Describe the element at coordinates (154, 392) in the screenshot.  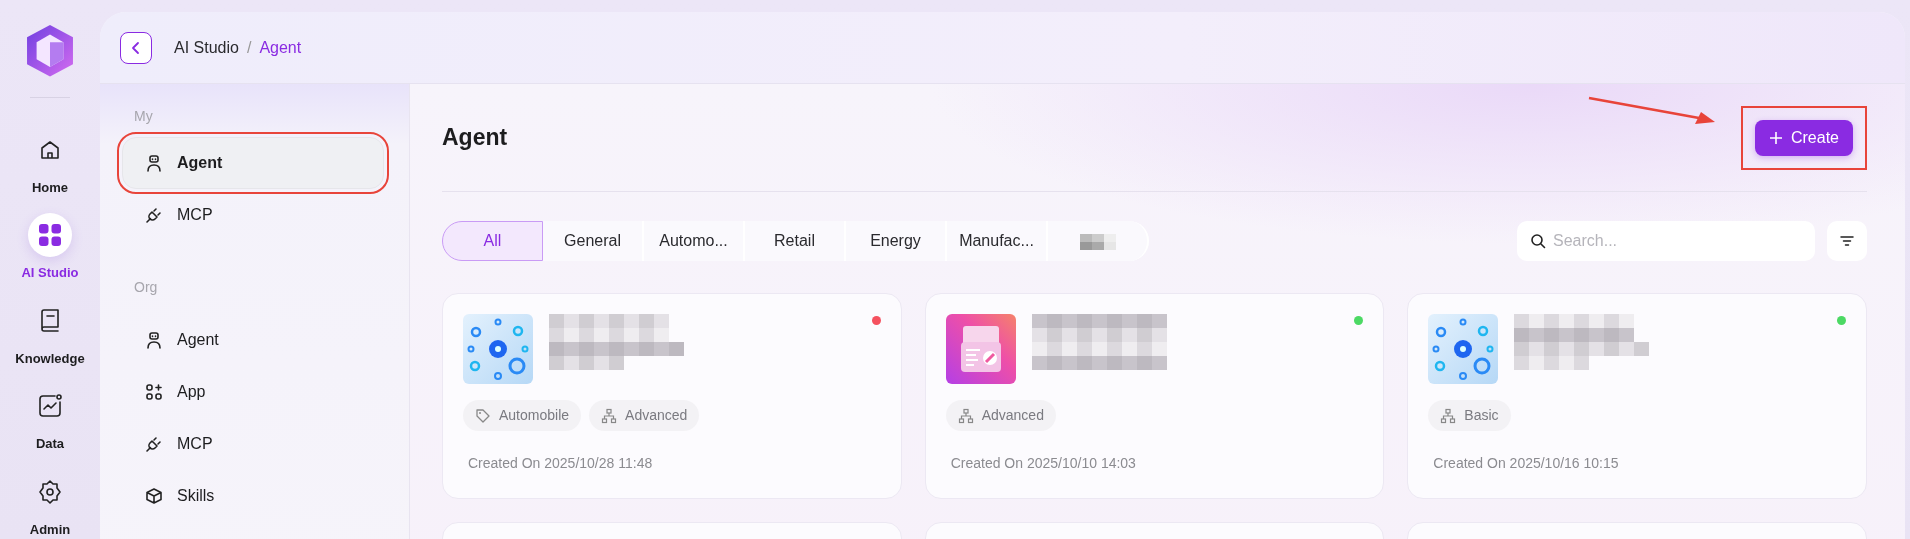
I see `apps-icon` at that location.